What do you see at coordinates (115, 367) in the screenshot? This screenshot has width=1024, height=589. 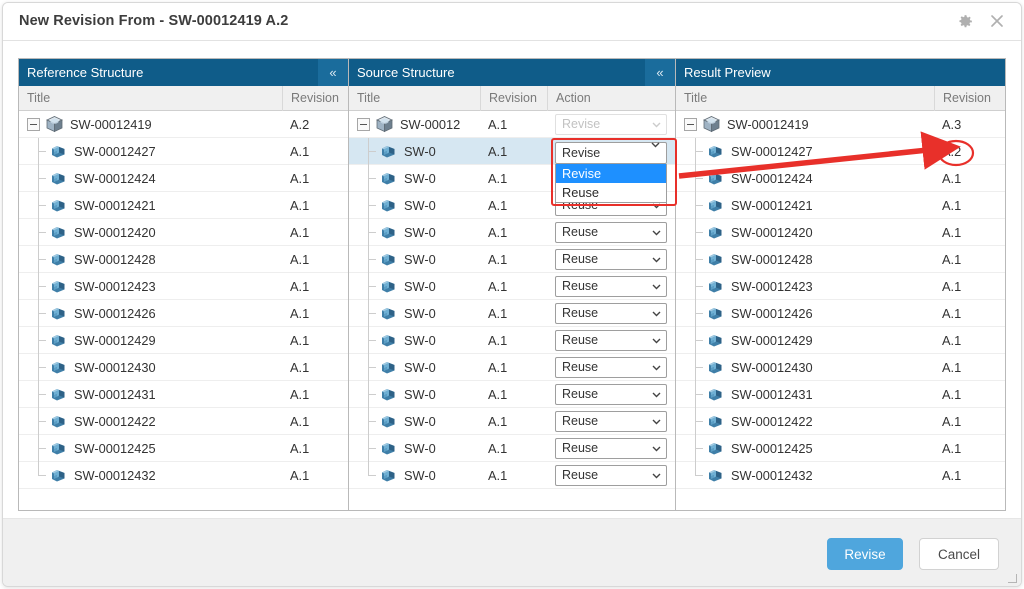 I see `row-title: SW-00012430` at bounding box center [115, 367].